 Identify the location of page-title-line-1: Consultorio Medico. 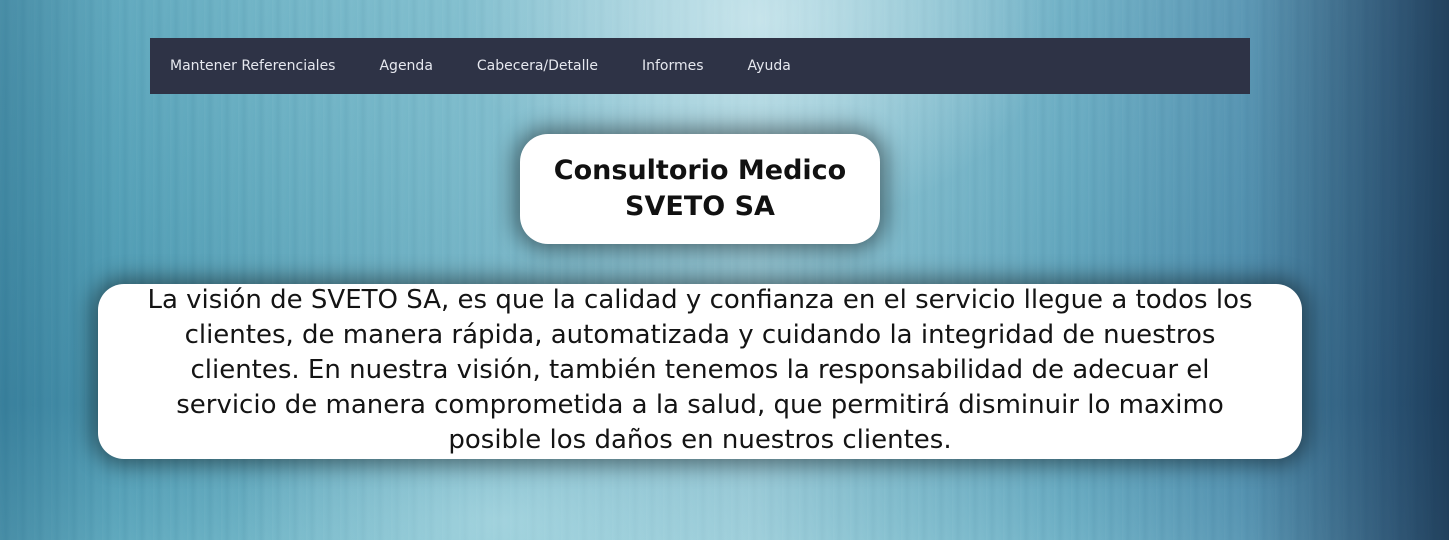
(700, 170).